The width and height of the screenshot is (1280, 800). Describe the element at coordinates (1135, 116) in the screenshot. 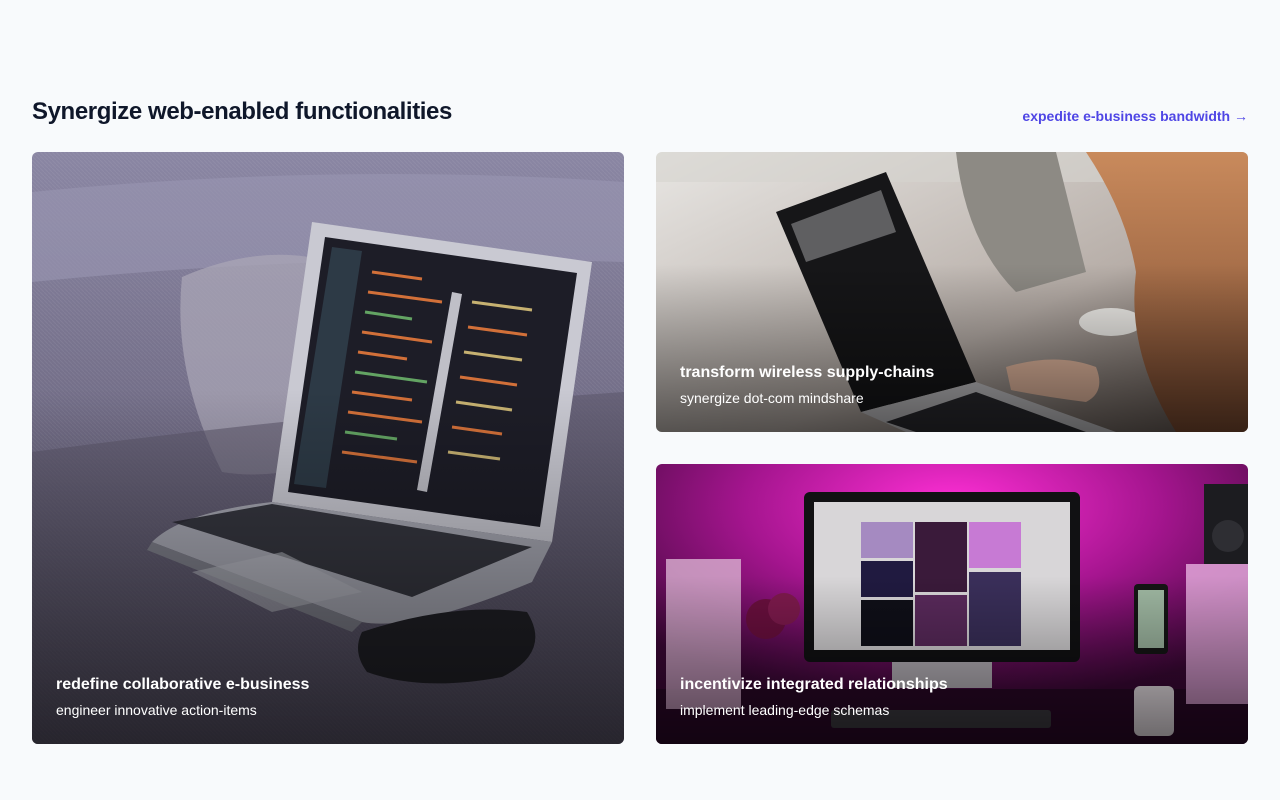

I see `view-all-link: expedite e-business bandwidth →` at that location.